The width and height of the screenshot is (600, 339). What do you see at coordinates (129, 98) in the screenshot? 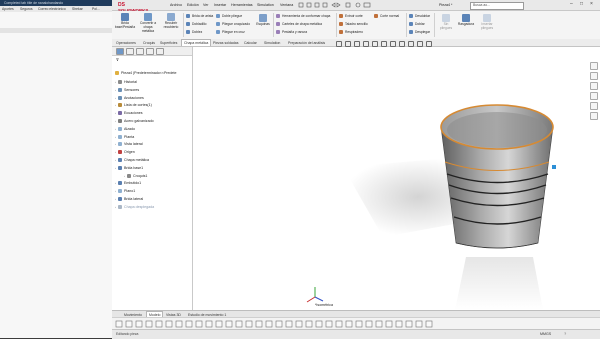
I see `tree-item: › Anotaciones` at bounding box center [129, 98].